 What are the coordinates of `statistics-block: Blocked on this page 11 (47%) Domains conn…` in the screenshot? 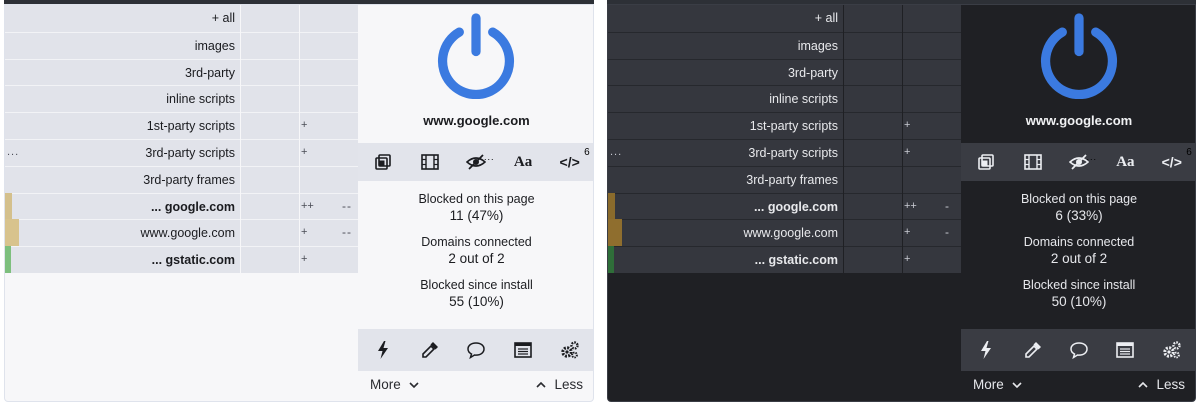 It's located at (475, 255).